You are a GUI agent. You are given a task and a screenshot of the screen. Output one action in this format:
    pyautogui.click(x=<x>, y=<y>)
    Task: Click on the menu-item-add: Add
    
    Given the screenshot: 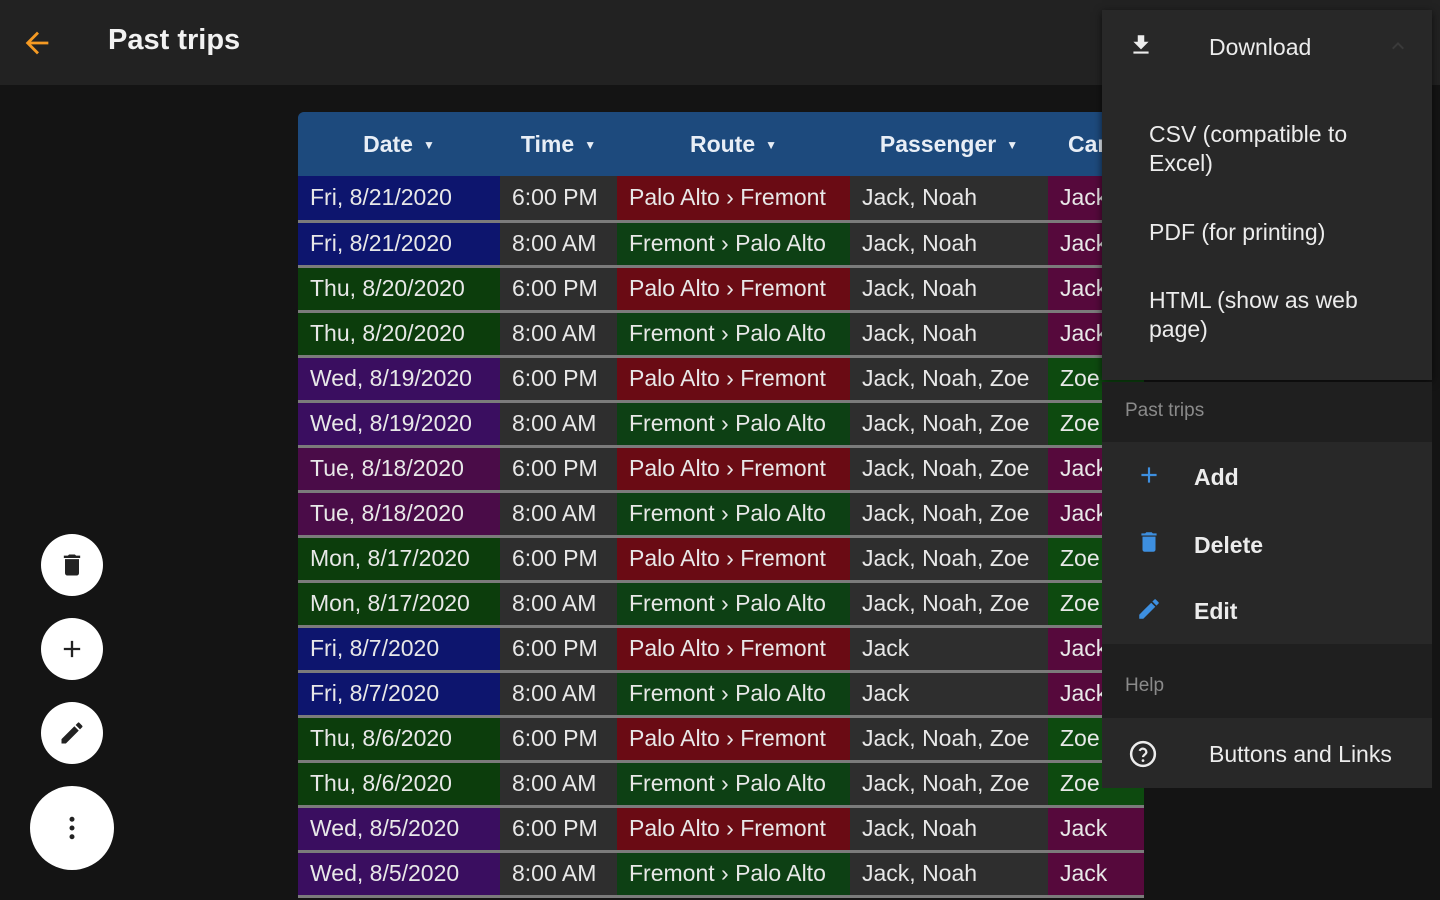 What is the action you would take?
    pyautogui.click(x=1267, y=475)
    